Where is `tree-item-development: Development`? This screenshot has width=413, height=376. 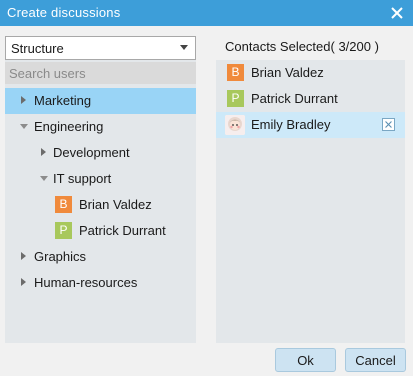 tree-item-development: Development is located at coordinates (100, 153).